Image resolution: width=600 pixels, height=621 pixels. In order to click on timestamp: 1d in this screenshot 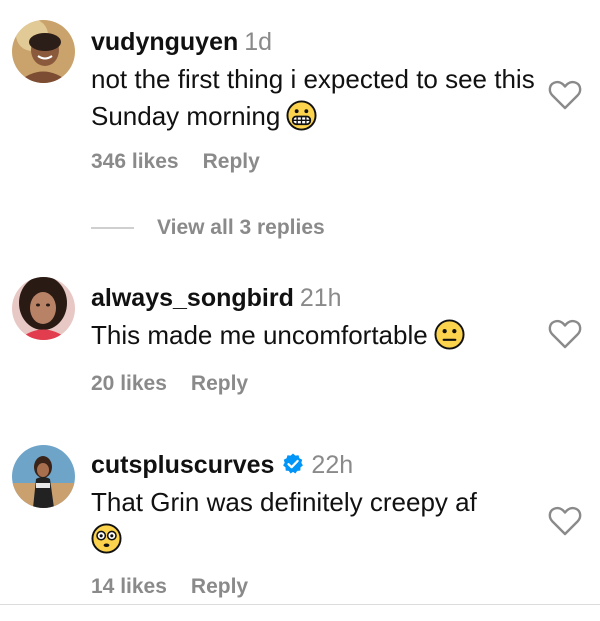, I will do `click(258, 42)`.